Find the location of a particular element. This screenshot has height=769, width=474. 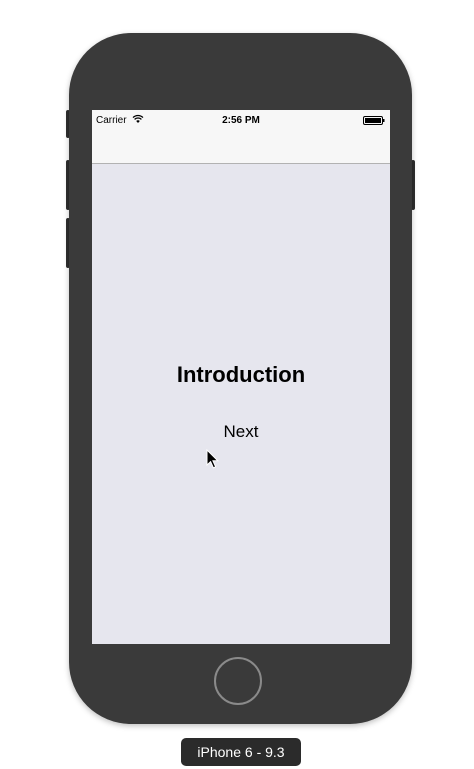

status-bar: Carrier 2:56 PM is located at coordinates (241, 120).